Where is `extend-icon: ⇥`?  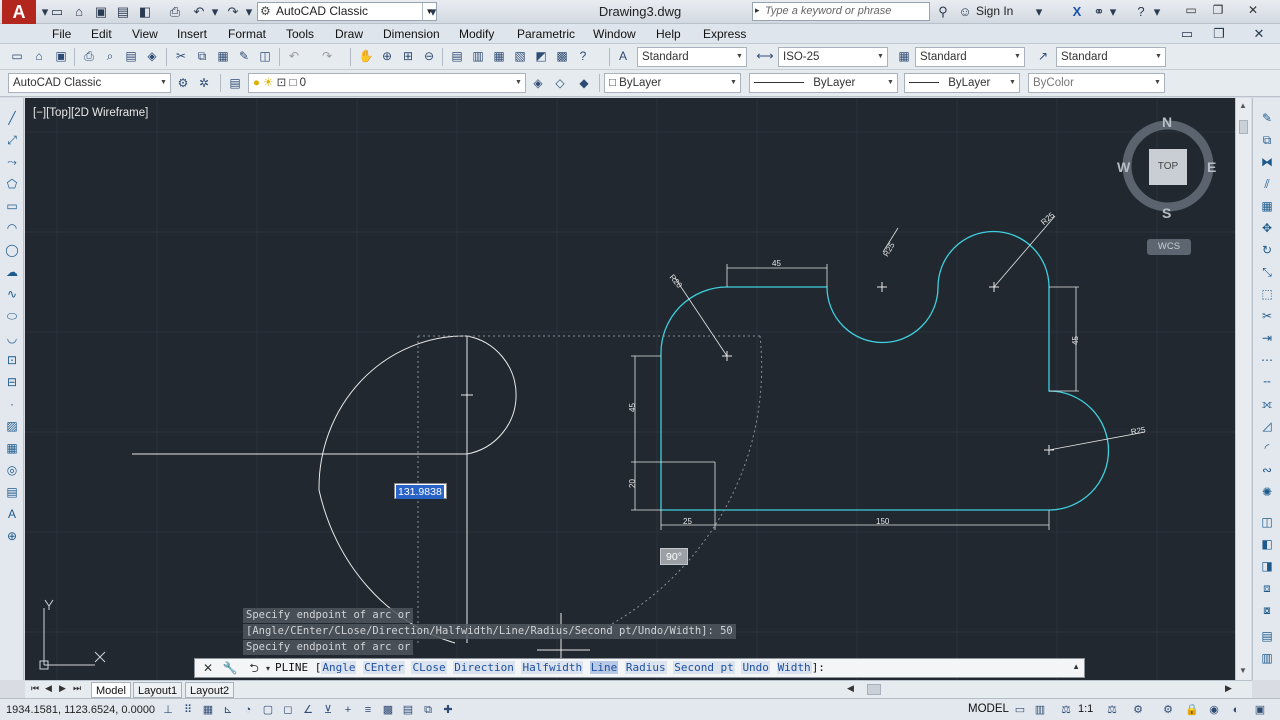
extend-icon: ⇥ is located at coordinates (1267, 338).